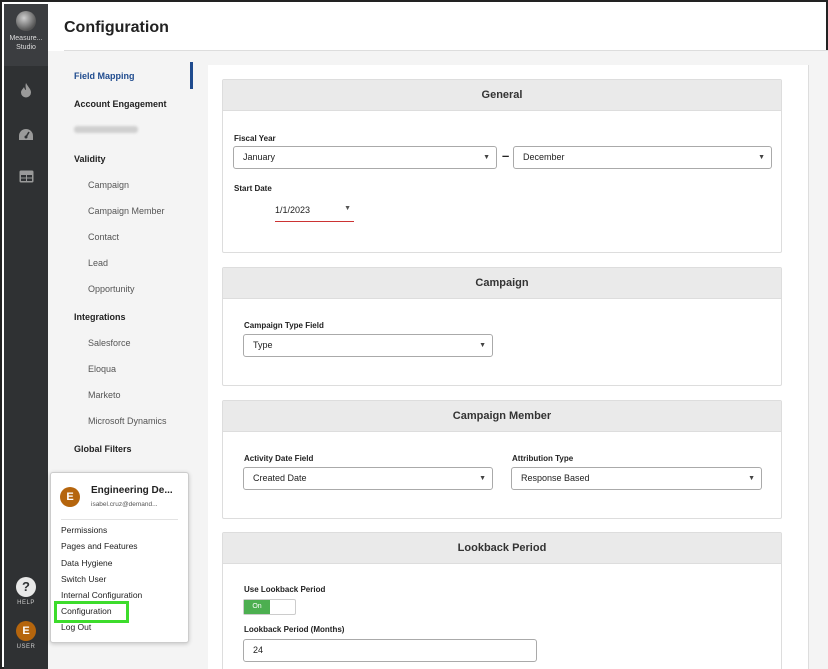 The width and height of the screenshot is (828, 669). I want to click on lookback-months-label: Lookback Period (Months), so click(294, 629).